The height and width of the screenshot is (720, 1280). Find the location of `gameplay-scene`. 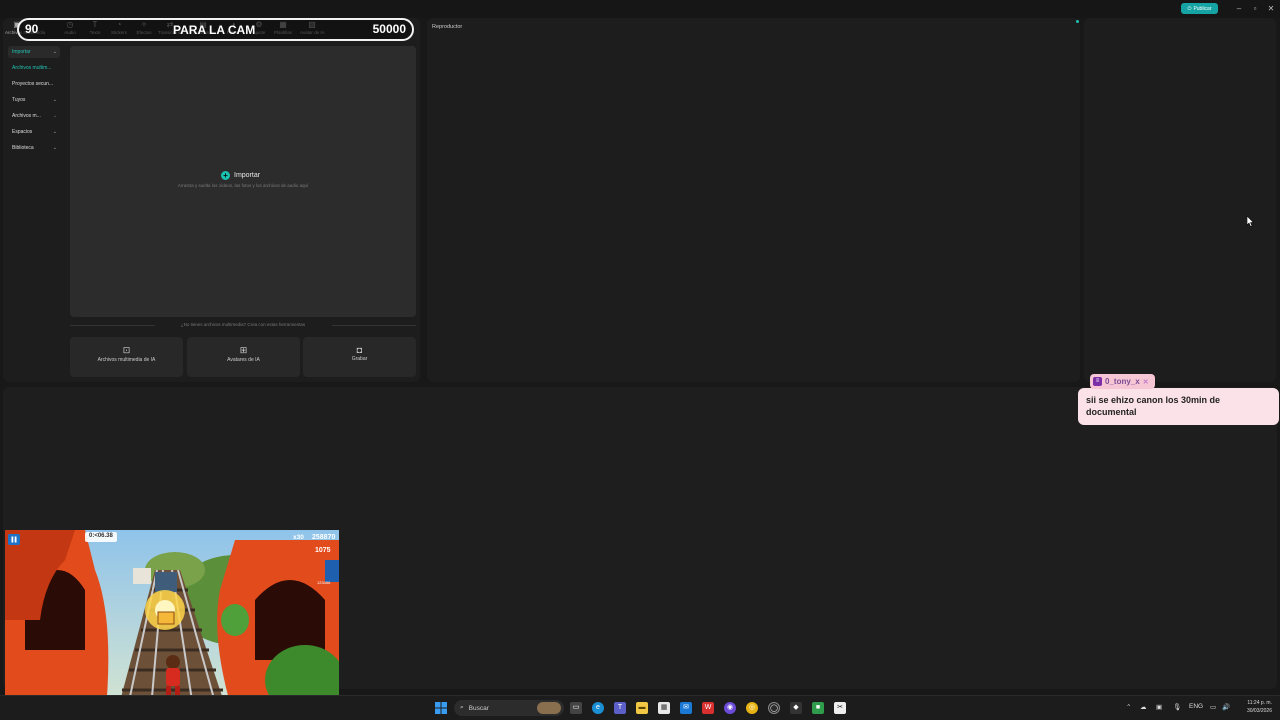

gameplay-scene is located at coordinates (172, 625).